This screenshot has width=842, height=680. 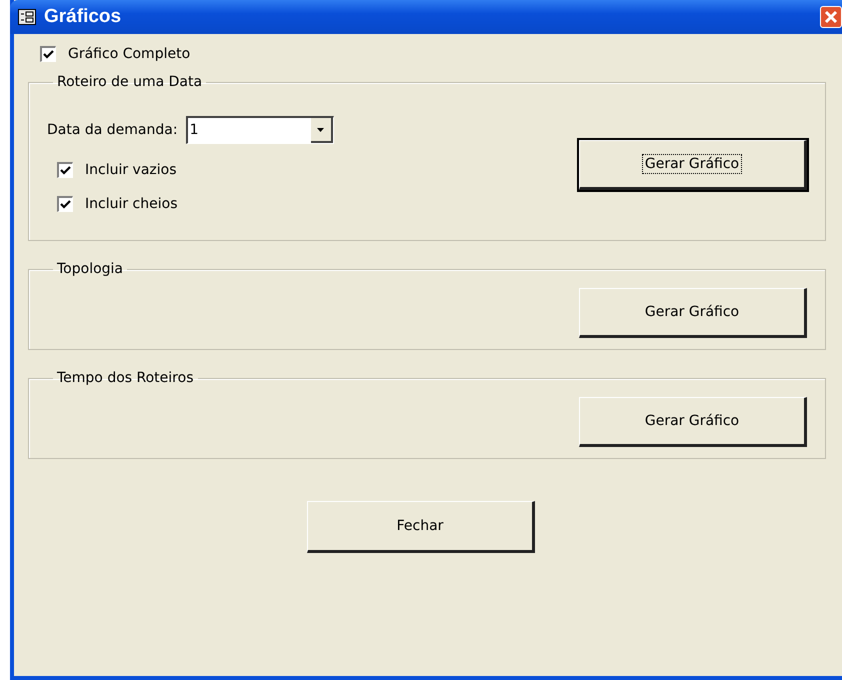 What do you see at coordinates (320, 130) in the screenshot?
I see `dropdown-arrow-icon` at bounding box center [320, 130].